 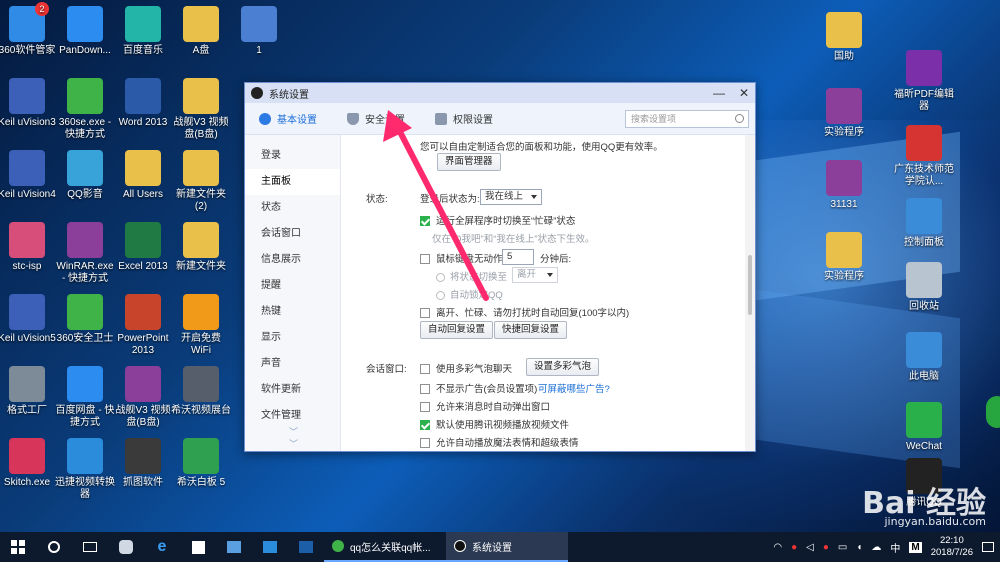 What do you see at coordinates (425, 389) in the screenshot?
I see `no-ads-checkbox` at bounding box center [425, 389].